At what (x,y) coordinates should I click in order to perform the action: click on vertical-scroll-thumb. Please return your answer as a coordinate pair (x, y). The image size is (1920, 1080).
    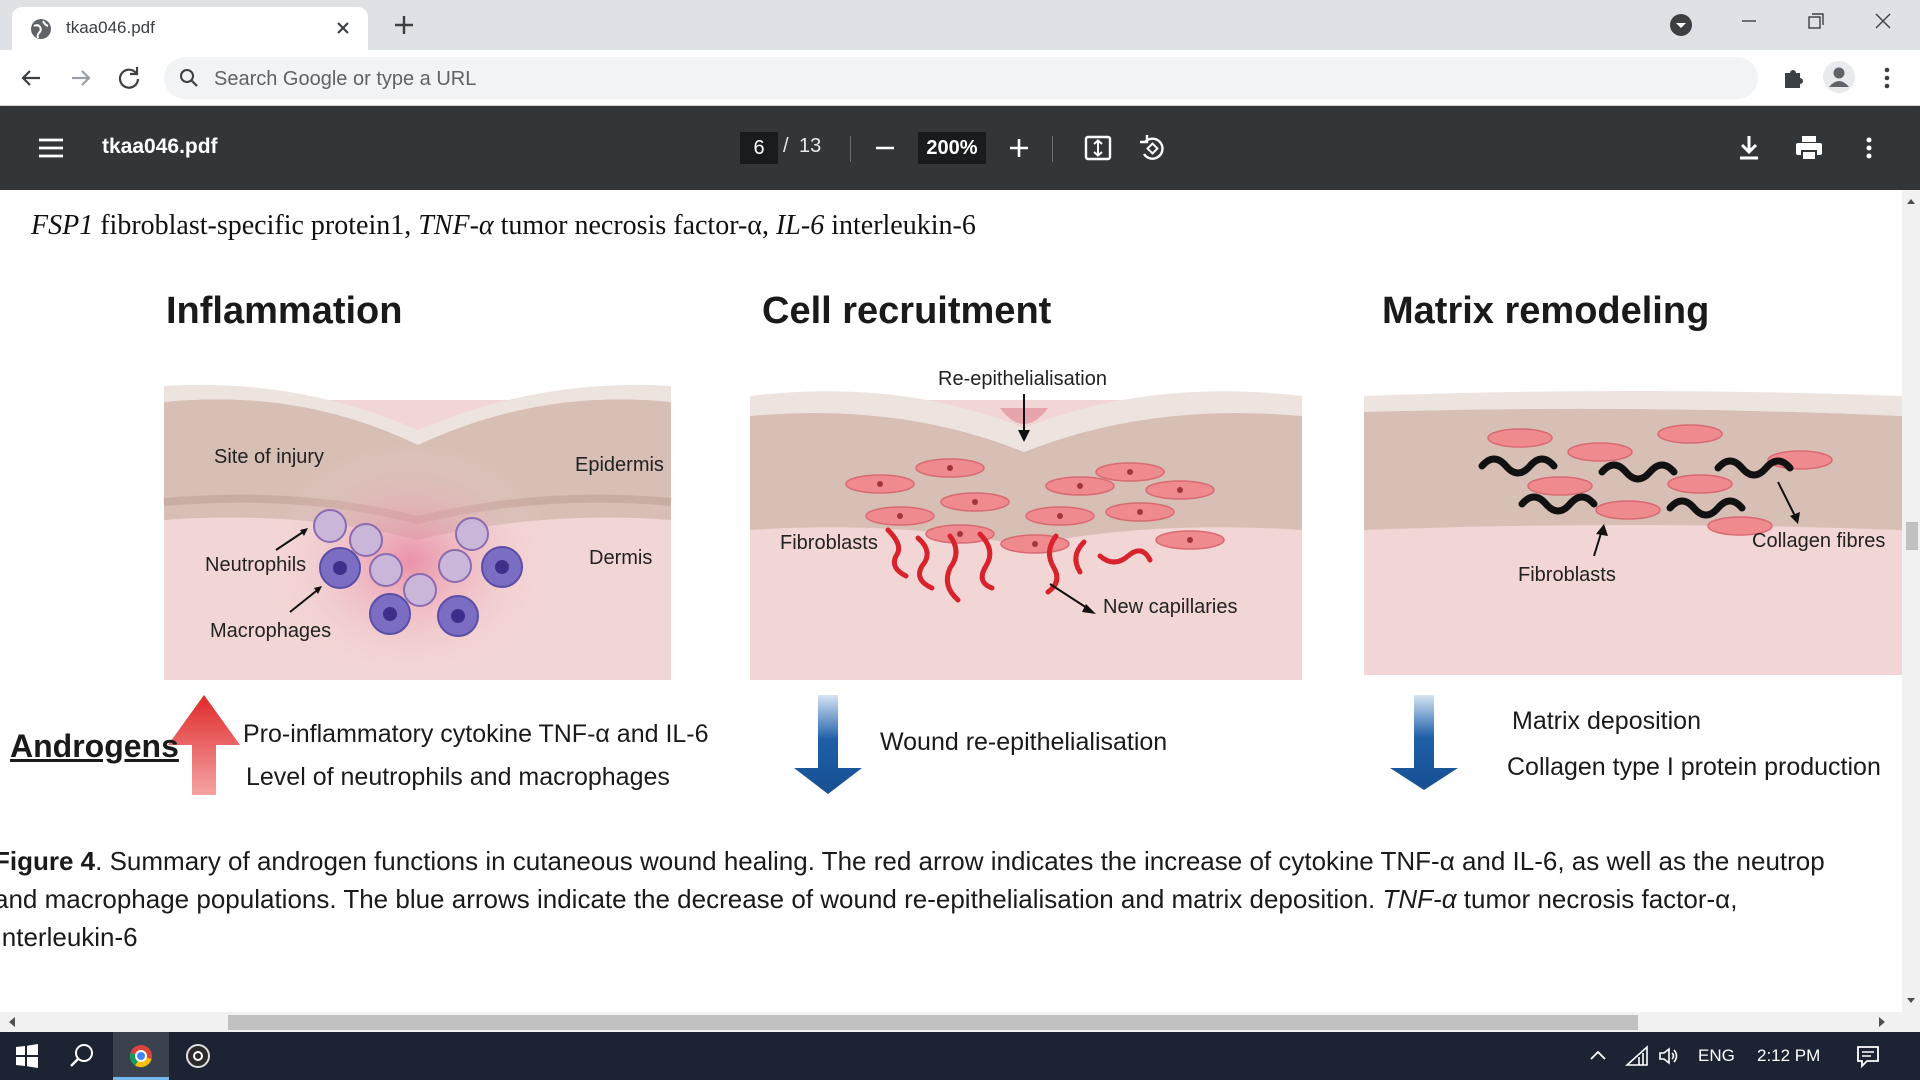
    Looking at the image, I should click on (1912, 536).